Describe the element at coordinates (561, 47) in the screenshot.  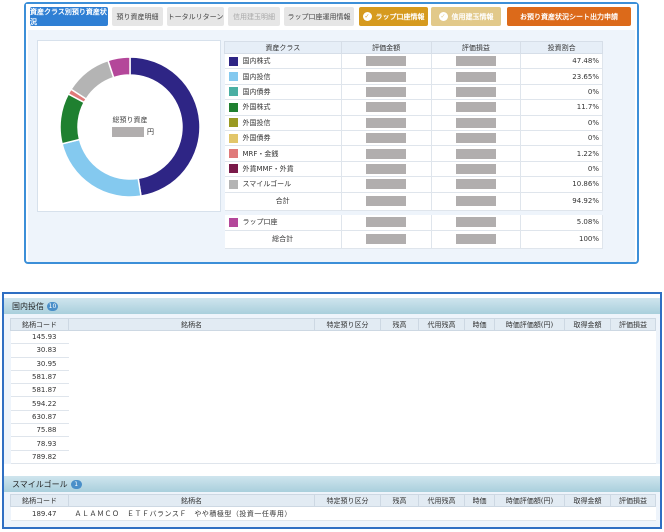
I see `header-ratio: 投資割合` at that location.